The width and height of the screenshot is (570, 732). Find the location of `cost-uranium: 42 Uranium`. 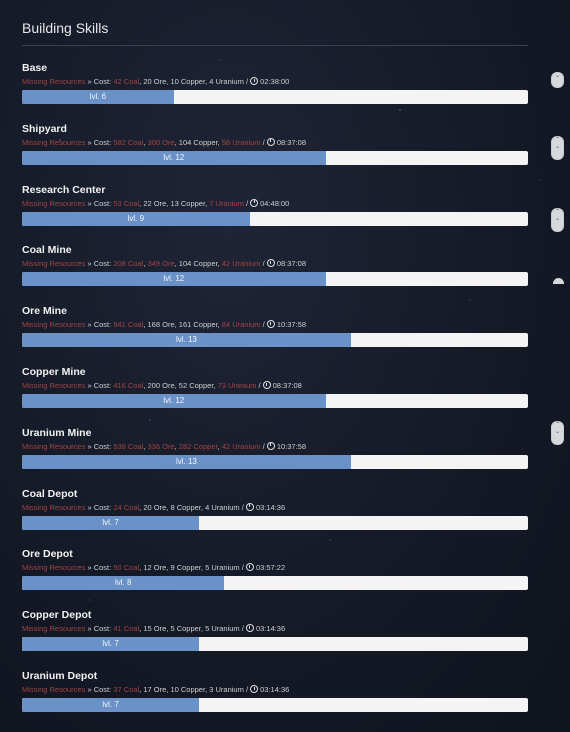

cost-uranium: 42 Uranium is located at coordinates (241, 264).